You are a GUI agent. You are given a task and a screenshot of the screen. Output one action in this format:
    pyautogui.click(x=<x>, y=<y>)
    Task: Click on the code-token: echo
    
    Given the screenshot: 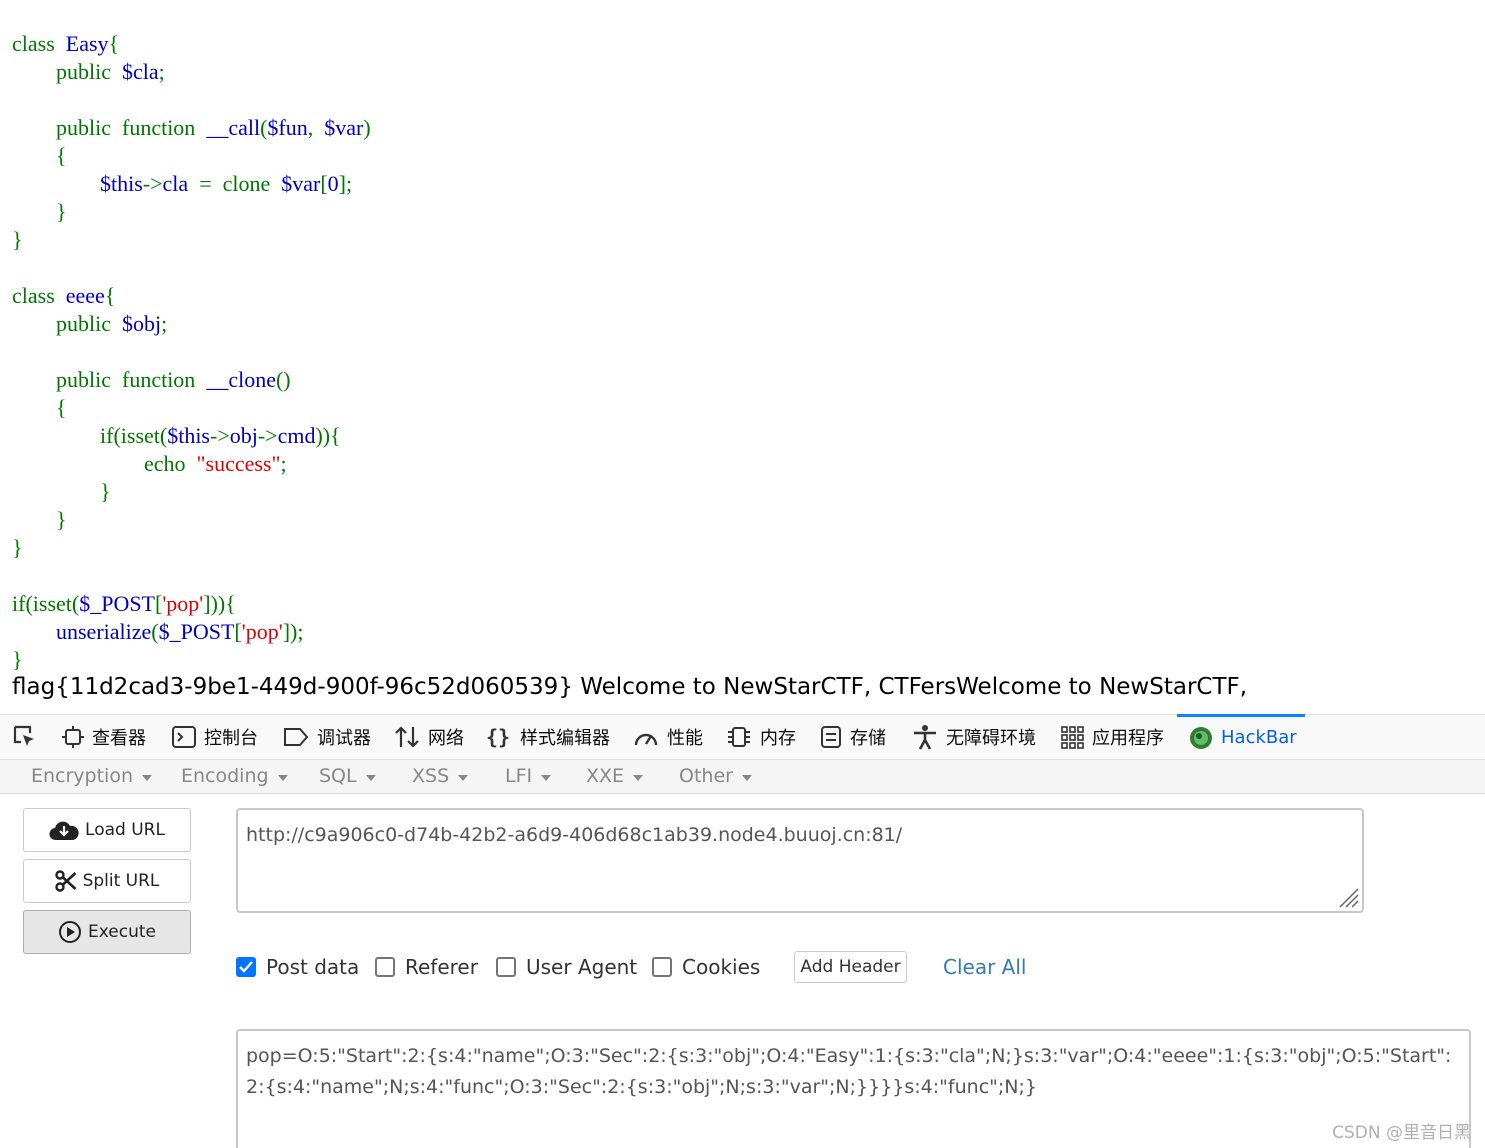 What is the action you would take?
    pyautogui.click(x=104, y=463)
    